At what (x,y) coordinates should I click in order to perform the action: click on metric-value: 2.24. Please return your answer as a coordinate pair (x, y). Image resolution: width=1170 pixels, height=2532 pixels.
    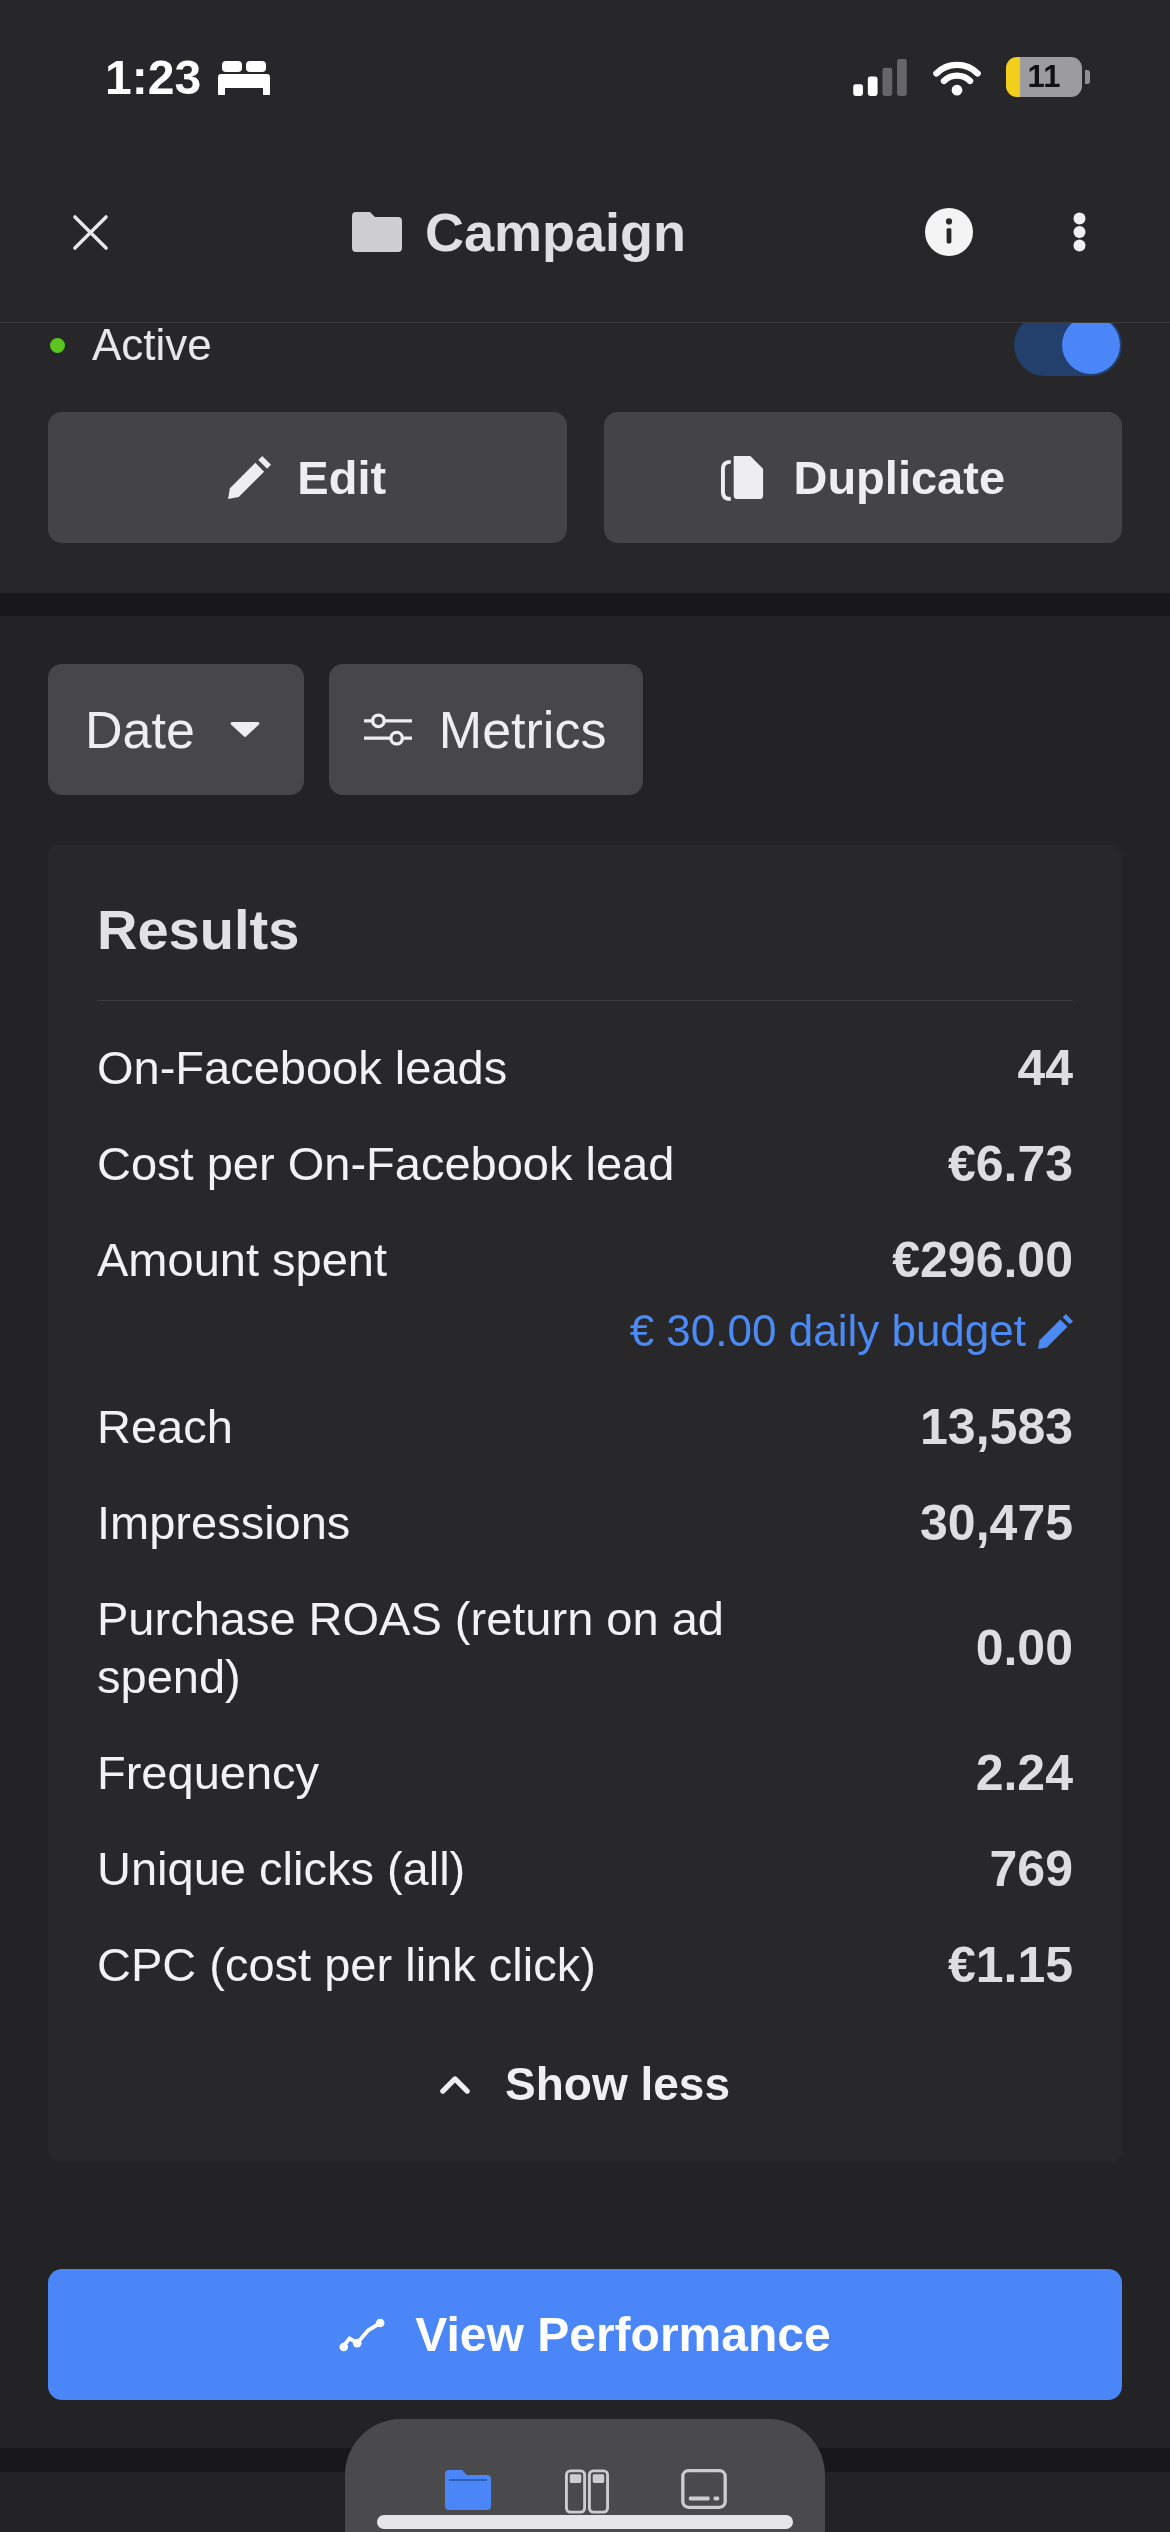
    Looking at the image, I should click on (1024, 1773).